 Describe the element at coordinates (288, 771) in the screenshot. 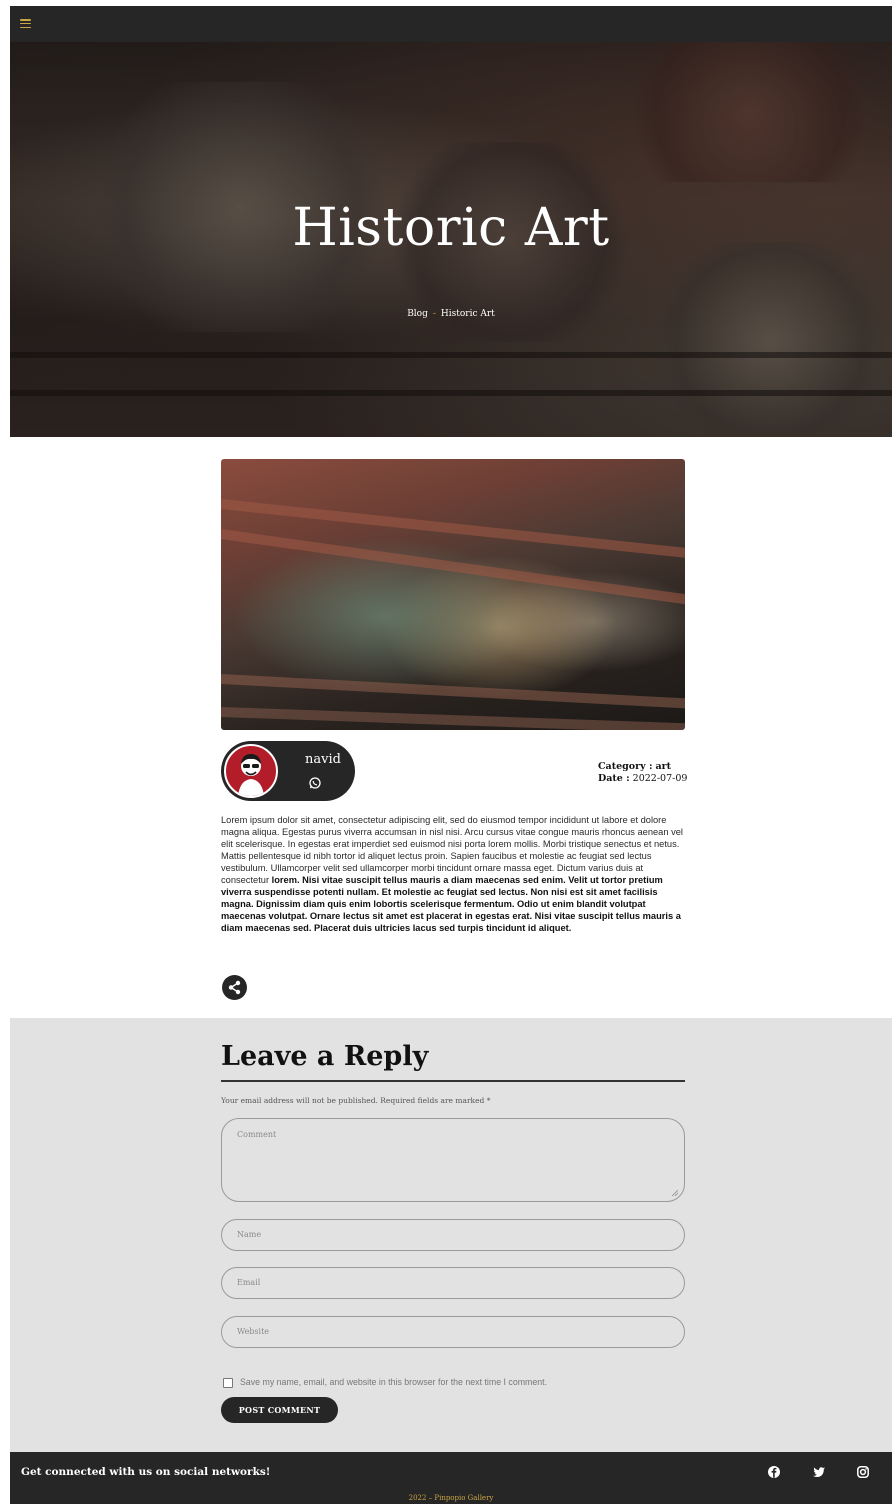

I see `author-card: navid` at that location.